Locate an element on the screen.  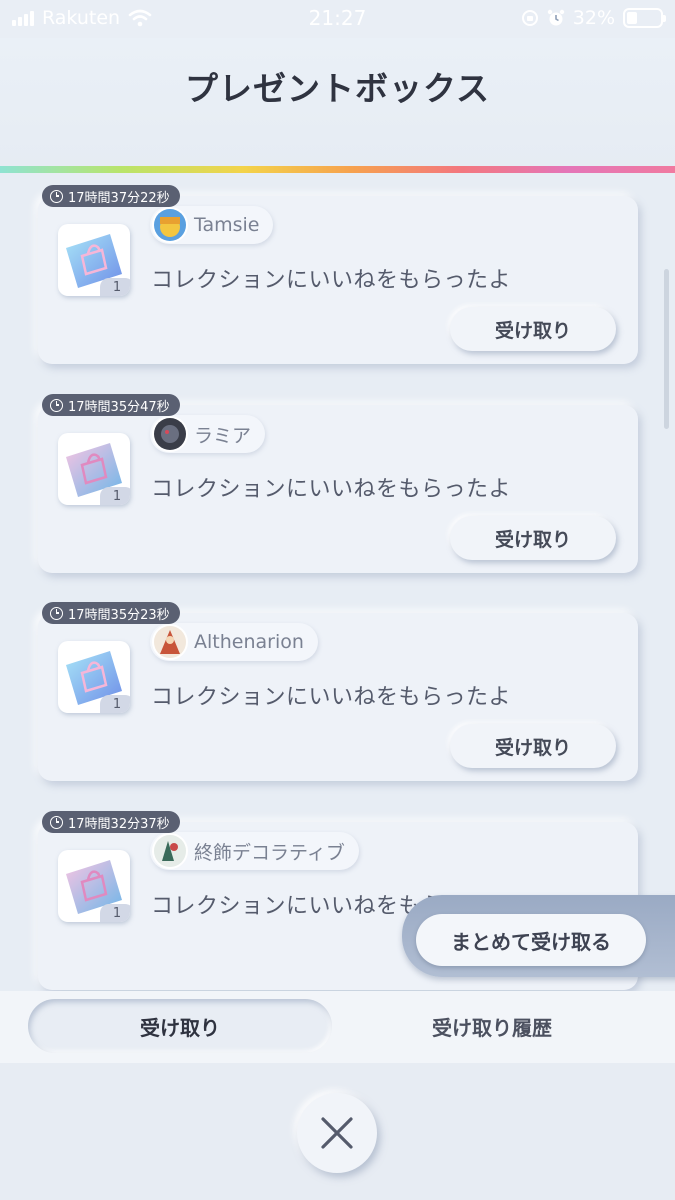
present-card: 1 Tamsie コレクションにいいねをもらったよ 受け取り is located at coordinates (338, 280).